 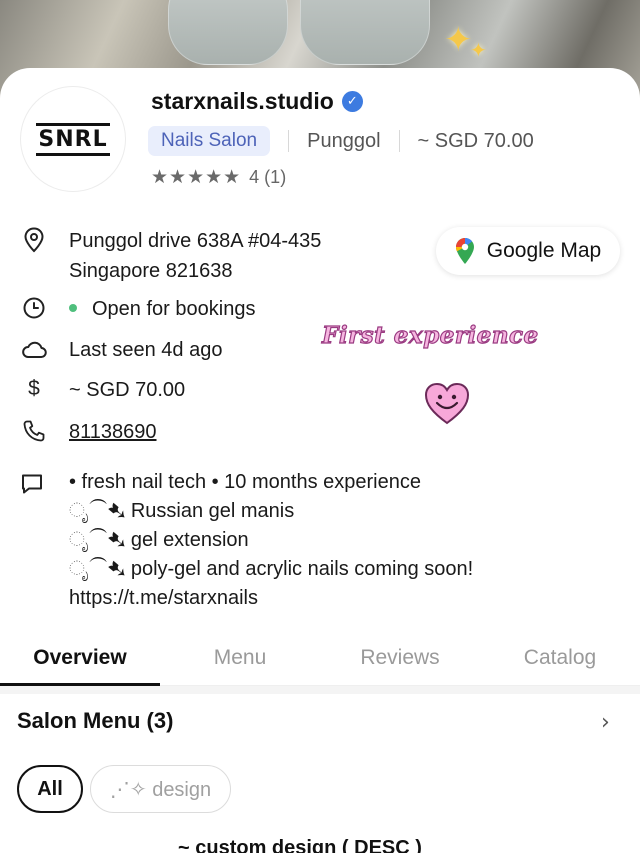 What do you see at coordinates (320, 690) in the screenshot?
I see `section-divider` at bounding box center [320, 690].